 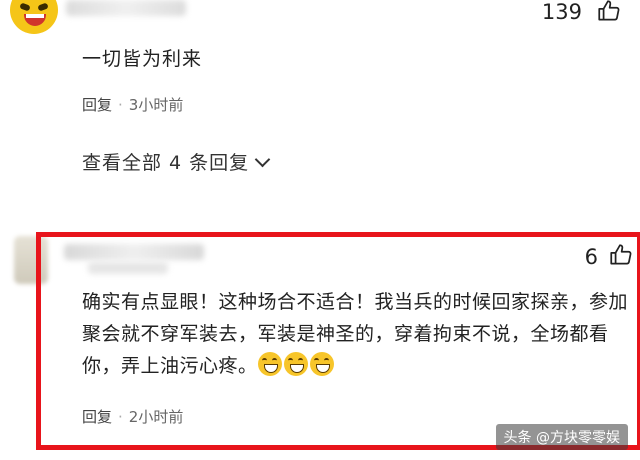 I want to click on like-icon, so click(x=609, y=12).